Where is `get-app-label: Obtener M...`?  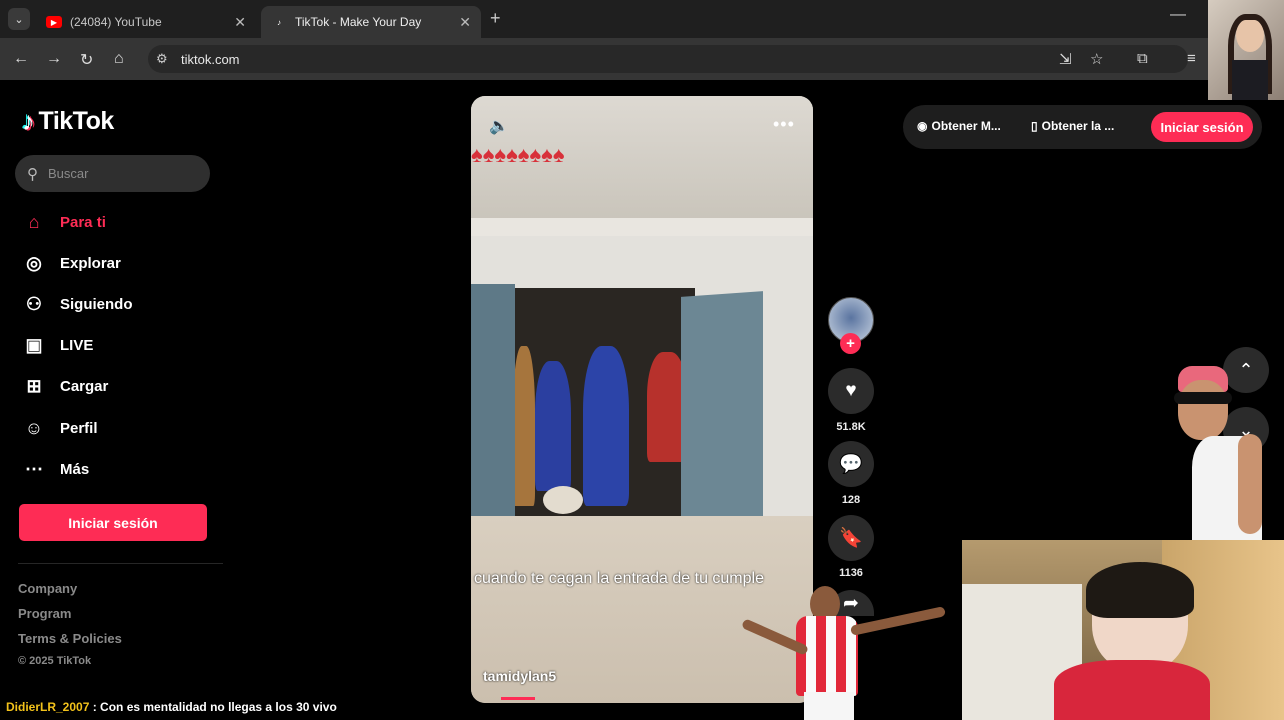 get-app-label: Obtener M... is located at coordinates (966, 126).